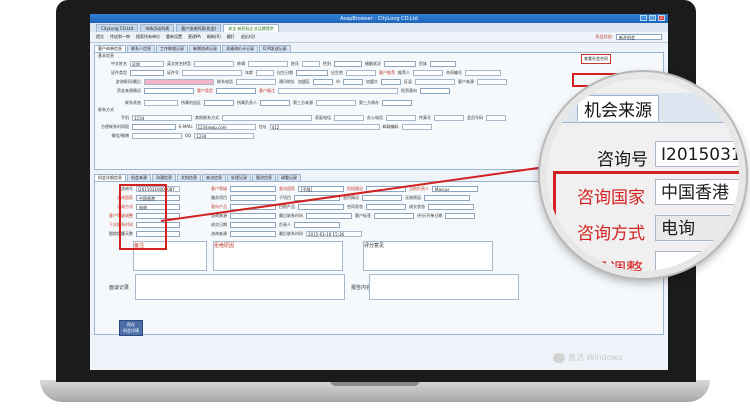 This screenshot has width=750, height=420. I want to click on opp-tab-process: 处理记录, so click(239, 177).